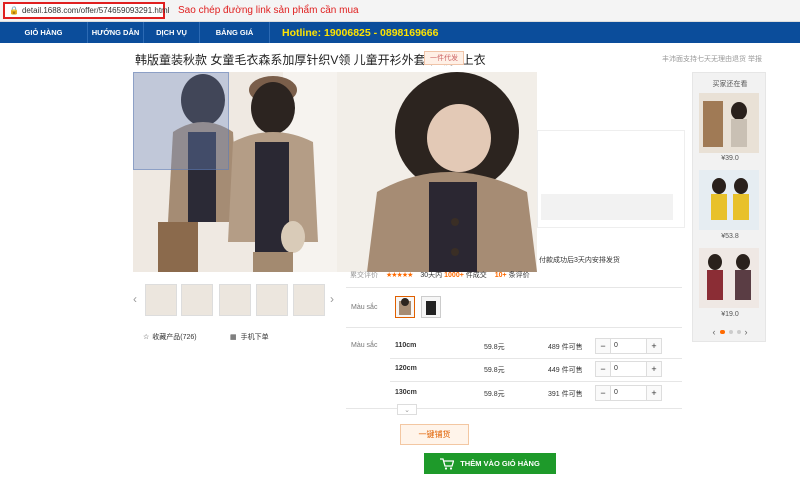  I want to click on favorite-label: 收藏产品(726), so click(174, 337).